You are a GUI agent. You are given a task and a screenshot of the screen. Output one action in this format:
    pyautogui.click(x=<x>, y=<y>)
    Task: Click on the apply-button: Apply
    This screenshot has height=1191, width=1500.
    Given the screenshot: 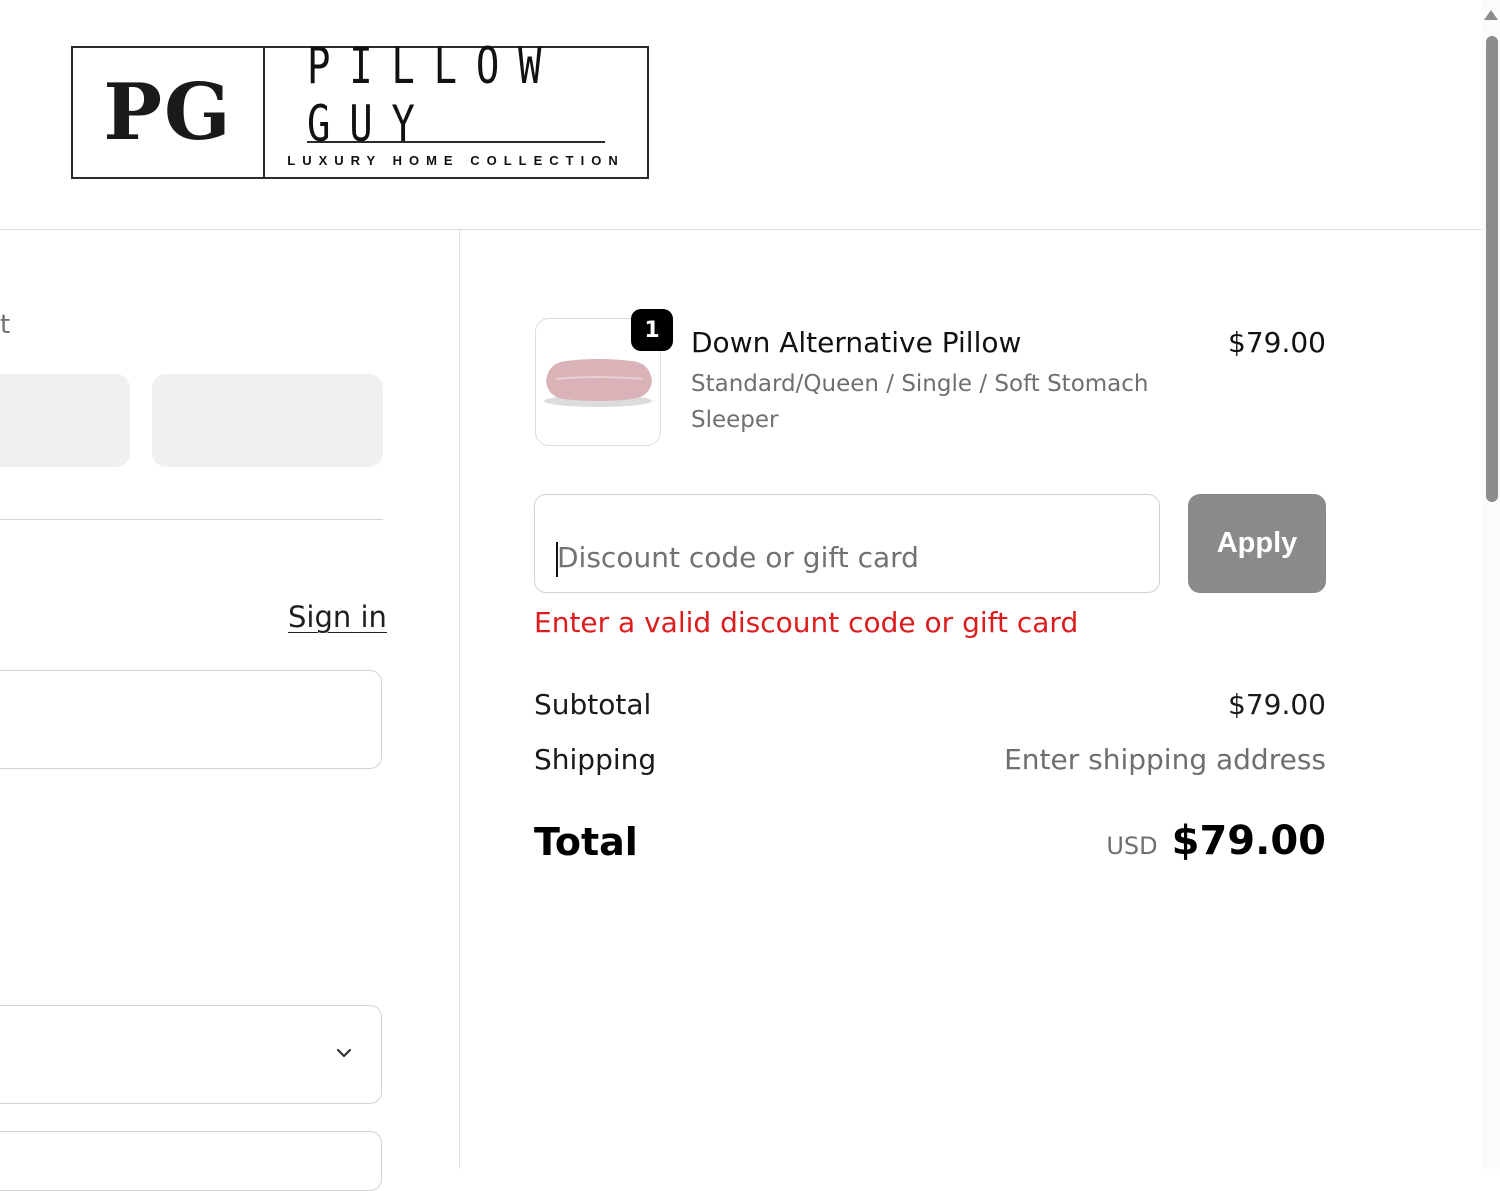 What is the action you would take?
    pyautogui.click(x=1257, y=543)
    